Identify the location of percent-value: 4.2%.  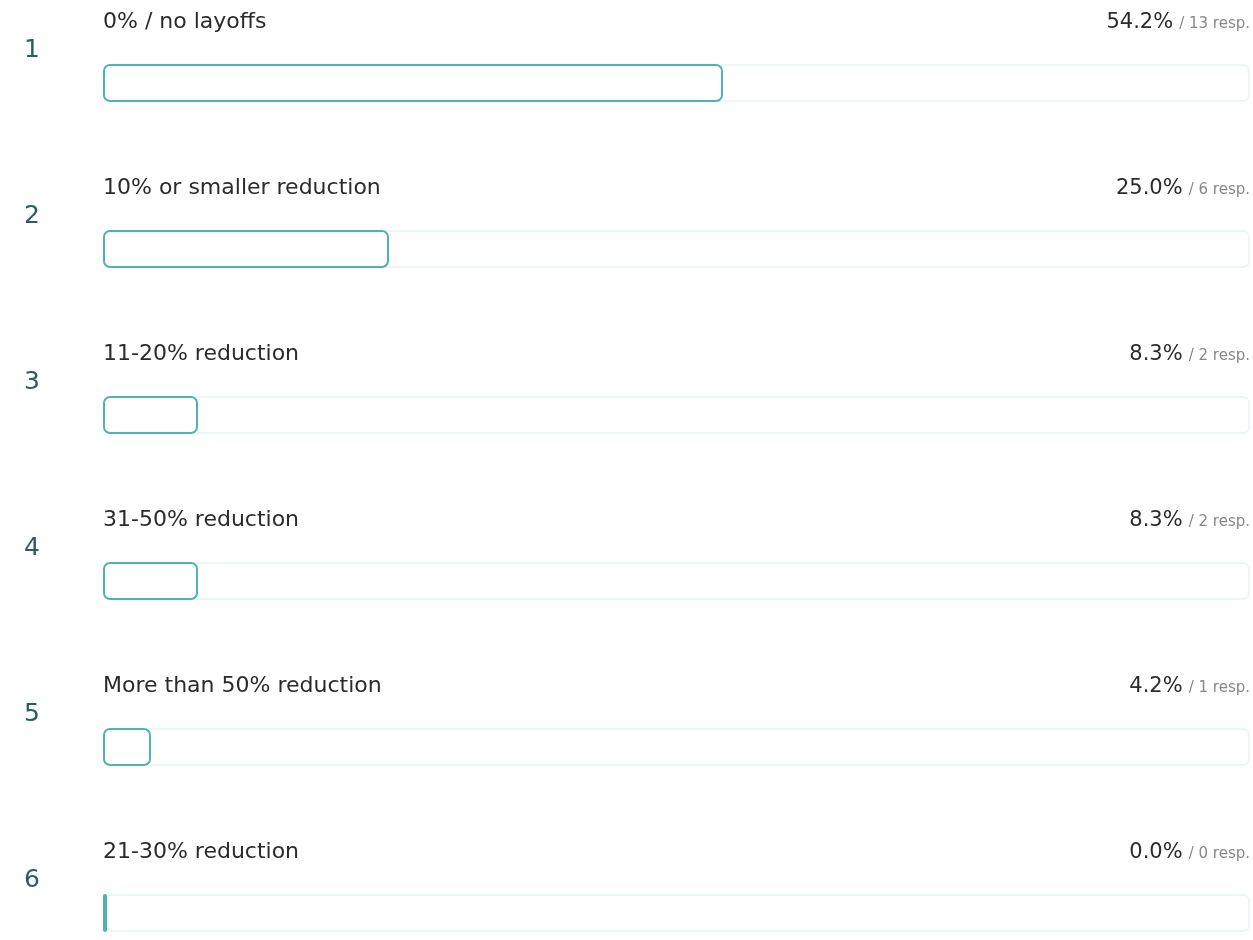
(1156, 685).